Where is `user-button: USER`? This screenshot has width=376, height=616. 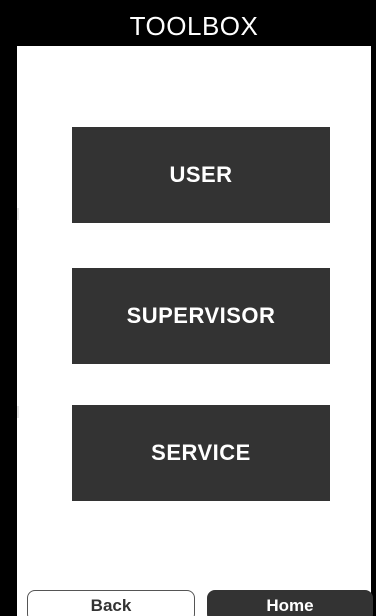 user-button: USER is located at coordinates (201, 175).